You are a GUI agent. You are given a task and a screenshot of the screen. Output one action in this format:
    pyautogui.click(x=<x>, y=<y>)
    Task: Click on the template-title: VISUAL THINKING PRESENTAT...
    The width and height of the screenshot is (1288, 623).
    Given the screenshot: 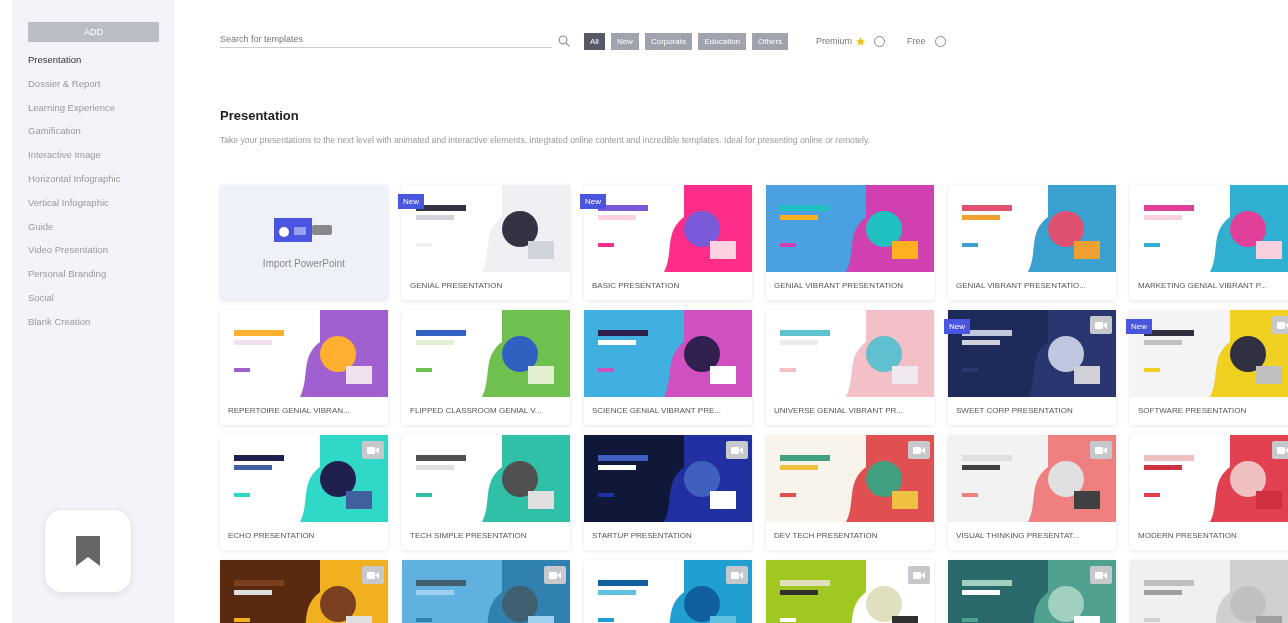 What is the action you would take?
    pyautogui.click(x=1018, y=535)
    